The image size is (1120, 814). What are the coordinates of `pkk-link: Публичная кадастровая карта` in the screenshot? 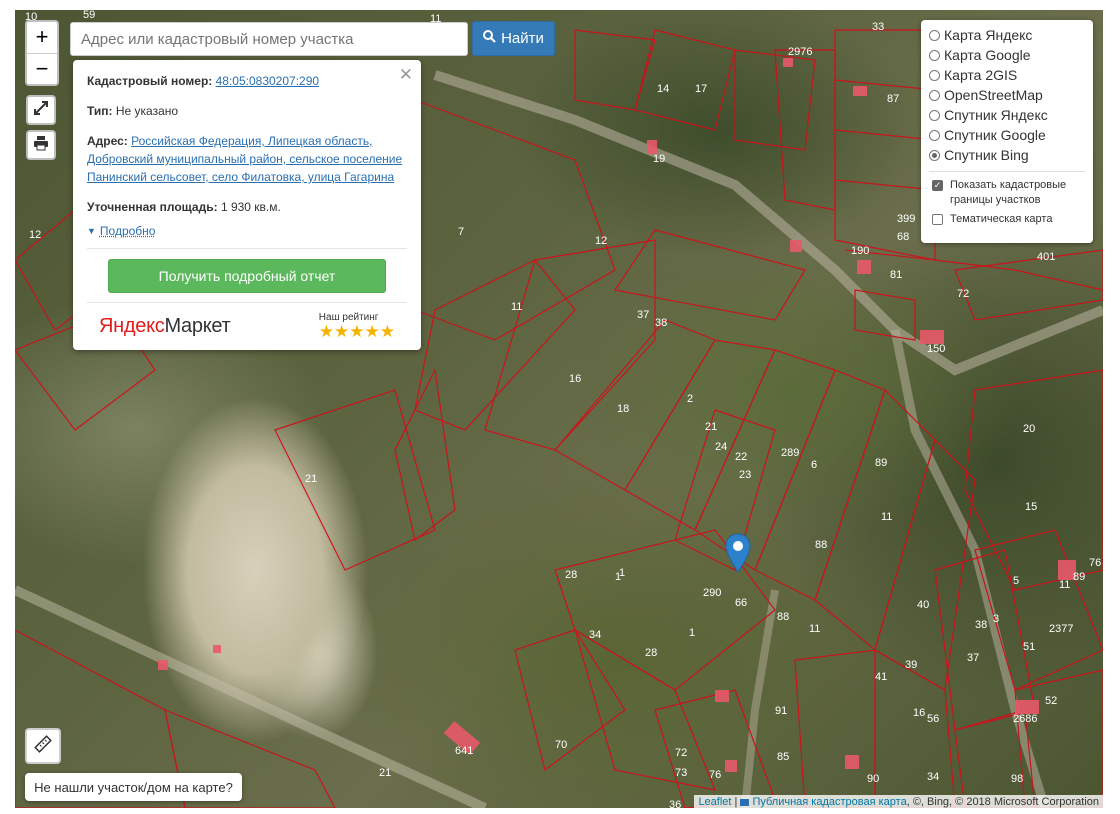 It's located at (829, 802).